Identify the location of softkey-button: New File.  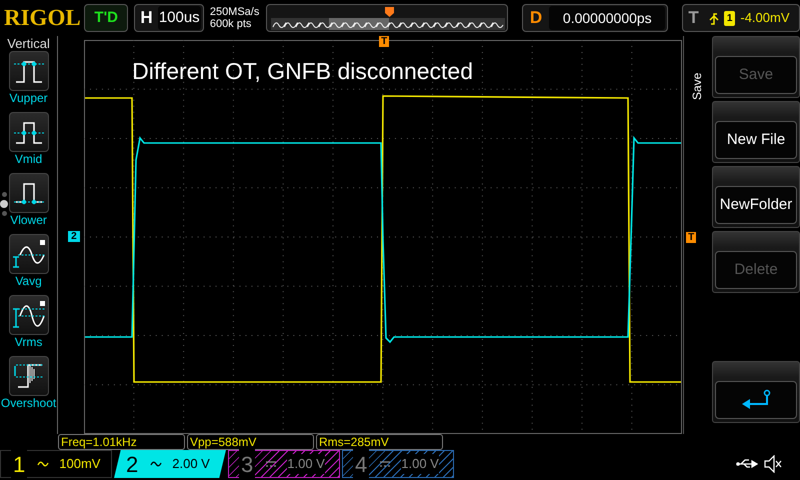
(756, 140).